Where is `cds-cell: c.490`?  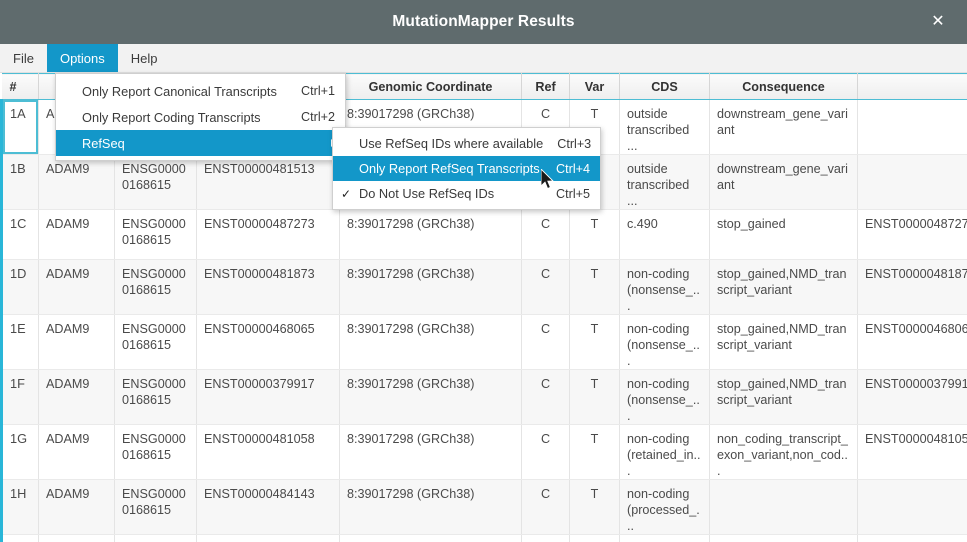
cds-cell: c.490 is located at coordinates (664, 234).